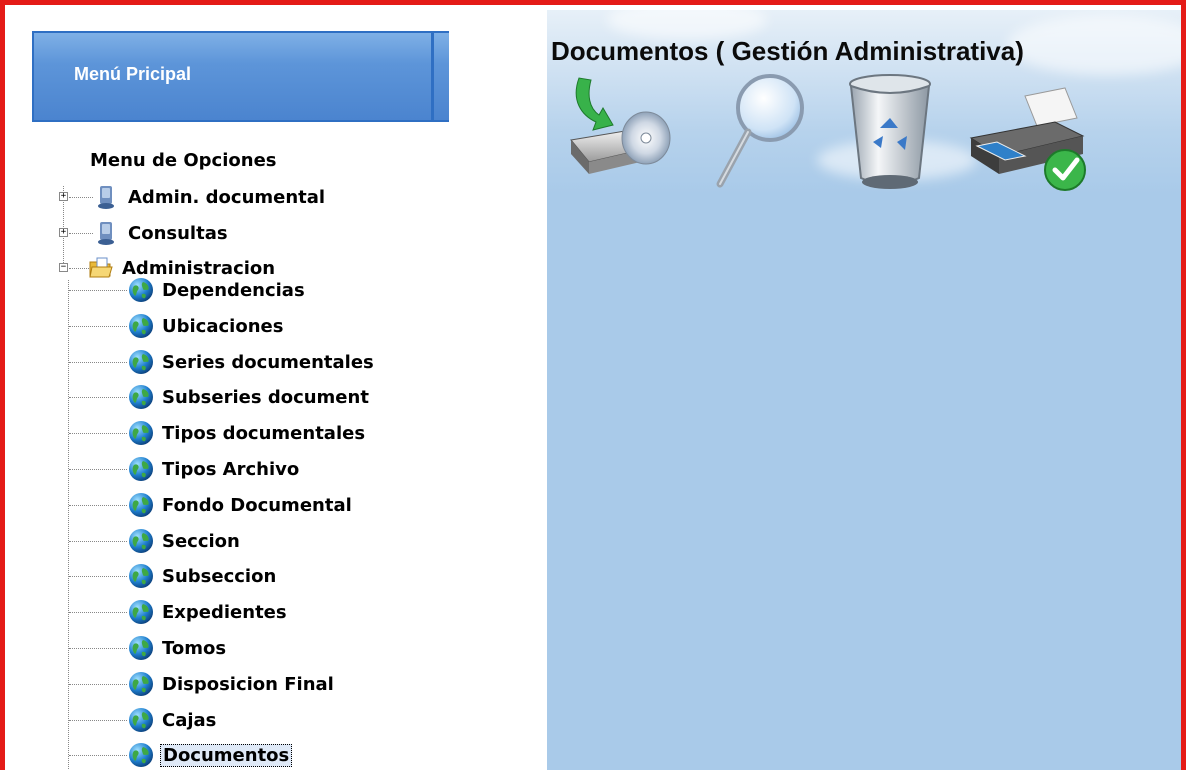 The image size is (1186, 770). I want to click on page-title: Documentos ( Gestión Administrativa), so click(787, 51).